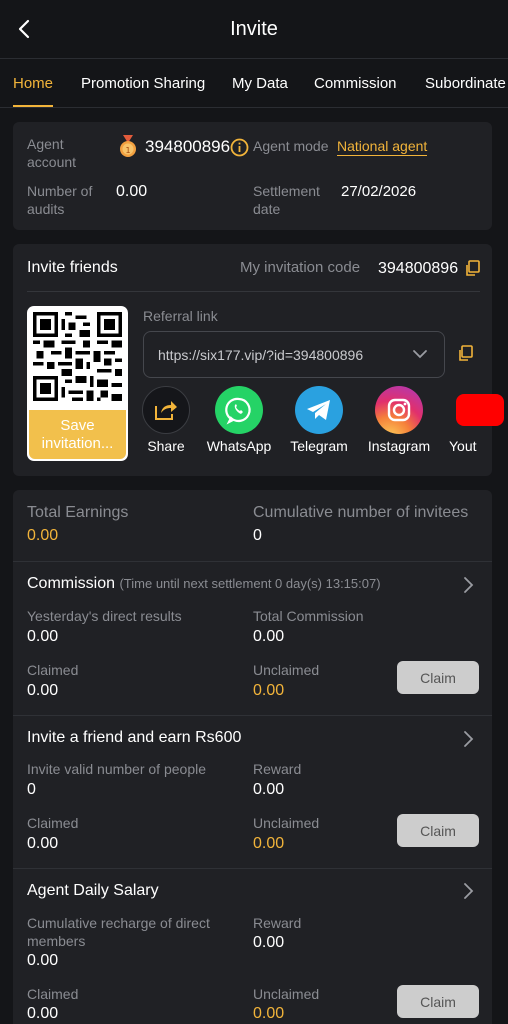 The height and width of the screenshot is (1024, 508). I want to click on share-option-label: WhatsApp, so click(239, 446).